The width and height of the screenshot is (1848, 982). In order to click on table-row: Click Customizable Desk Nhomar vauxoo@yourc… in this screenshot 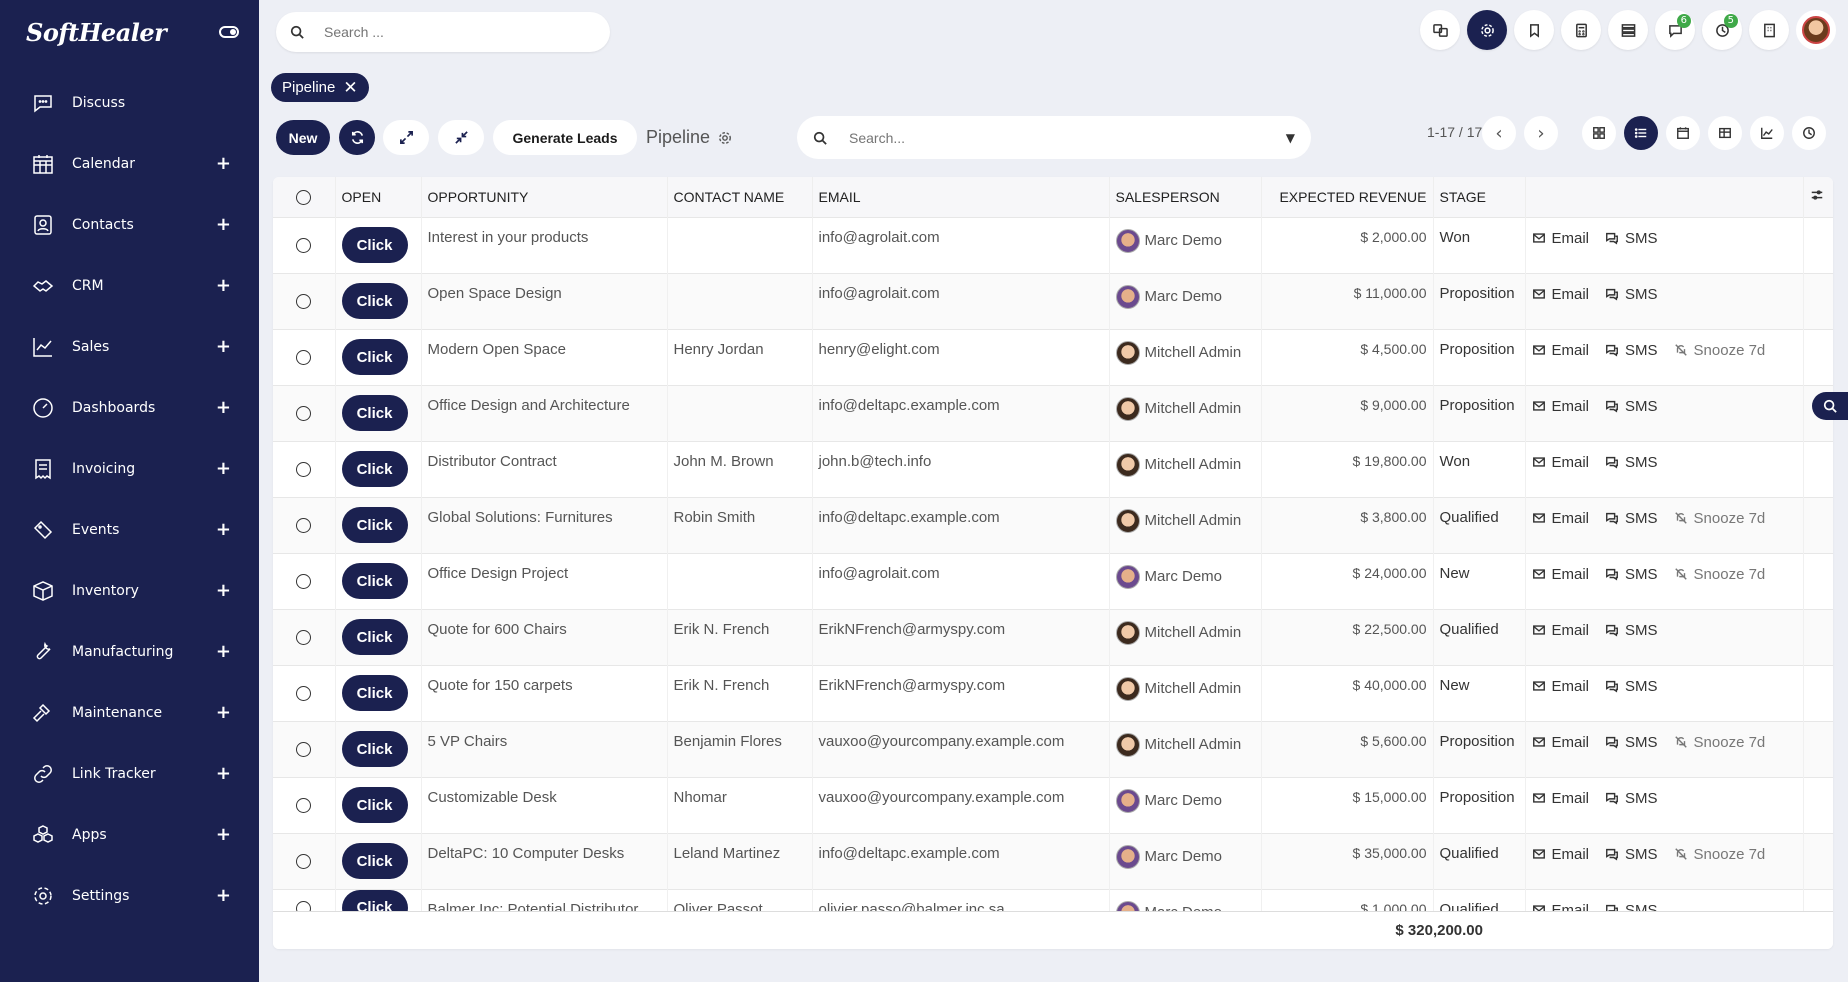, I will do `click(1053, 804)`.